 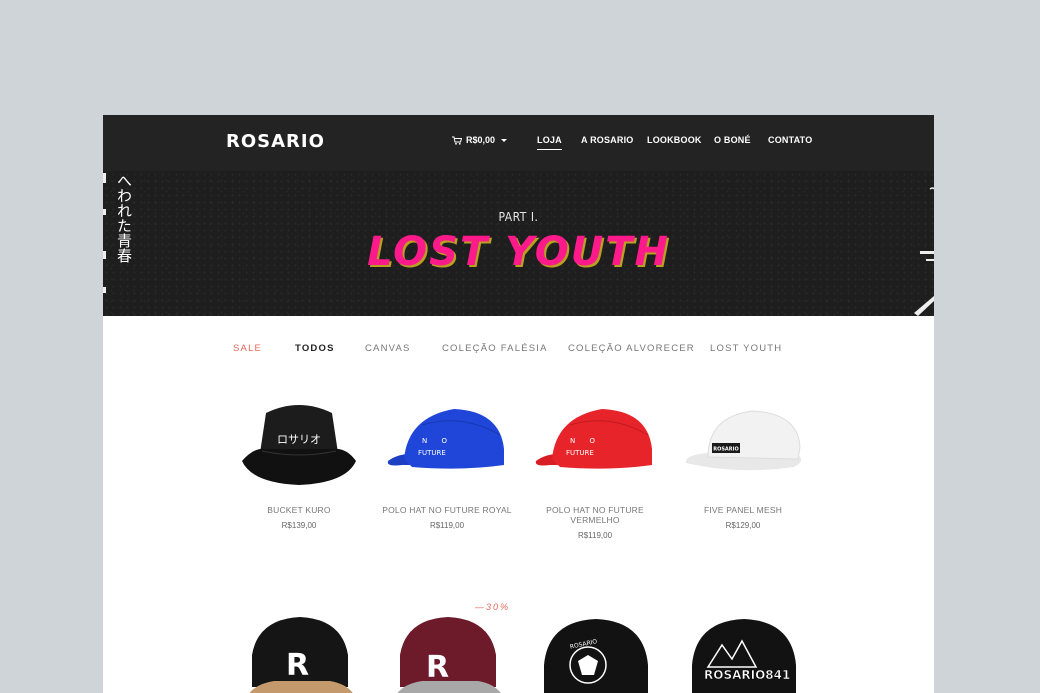 I want to click on discount-badge: —30%, so click(x=493, y=607).